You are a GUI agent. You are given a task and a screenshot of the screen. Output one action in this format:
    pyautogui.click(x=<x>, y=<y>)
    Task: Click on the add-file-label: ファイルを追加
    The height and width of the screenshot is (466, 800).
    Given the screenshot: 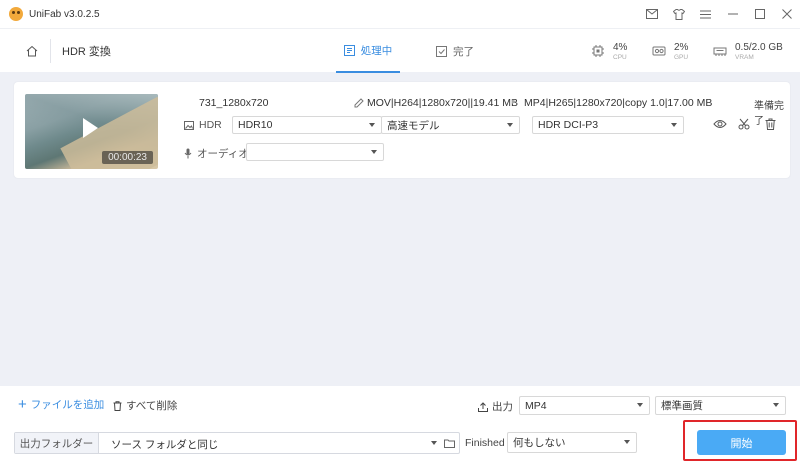 What is the action you would take?
    pyautogui.click(x=67, y=405)
    